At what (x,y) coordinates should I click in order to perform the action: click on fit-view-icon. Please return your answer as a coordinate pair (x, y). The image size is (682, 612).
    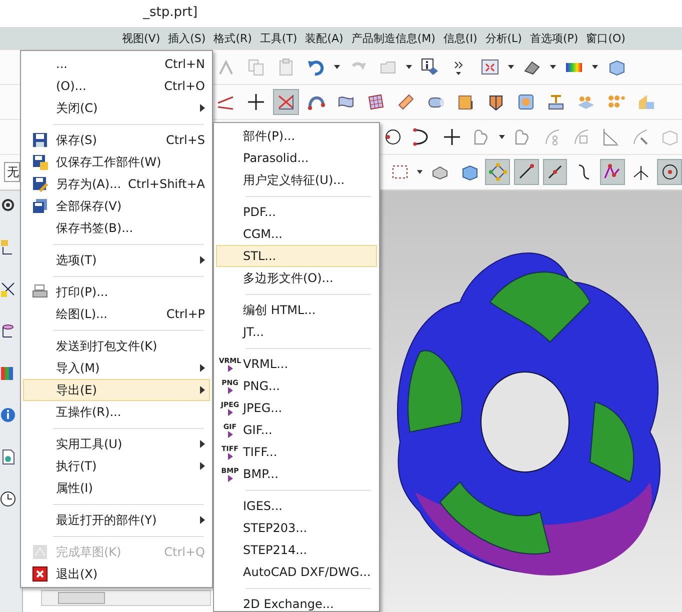
    Looking at the image, I should click on (490, 67).